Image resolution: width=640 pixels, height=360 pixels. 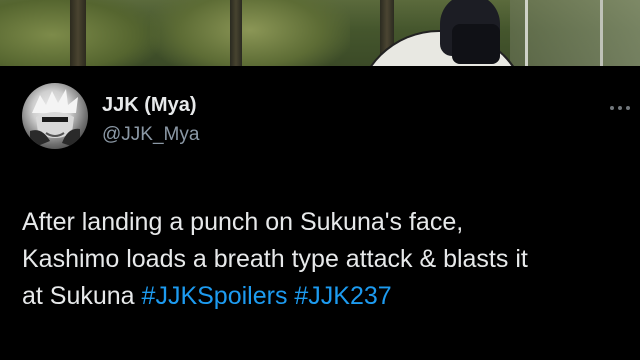 What do you see at coordinates (215, 296) in the screenshot?
I see `hashtag-link: #JJKSpoilers` at bounding box center [215, 296].